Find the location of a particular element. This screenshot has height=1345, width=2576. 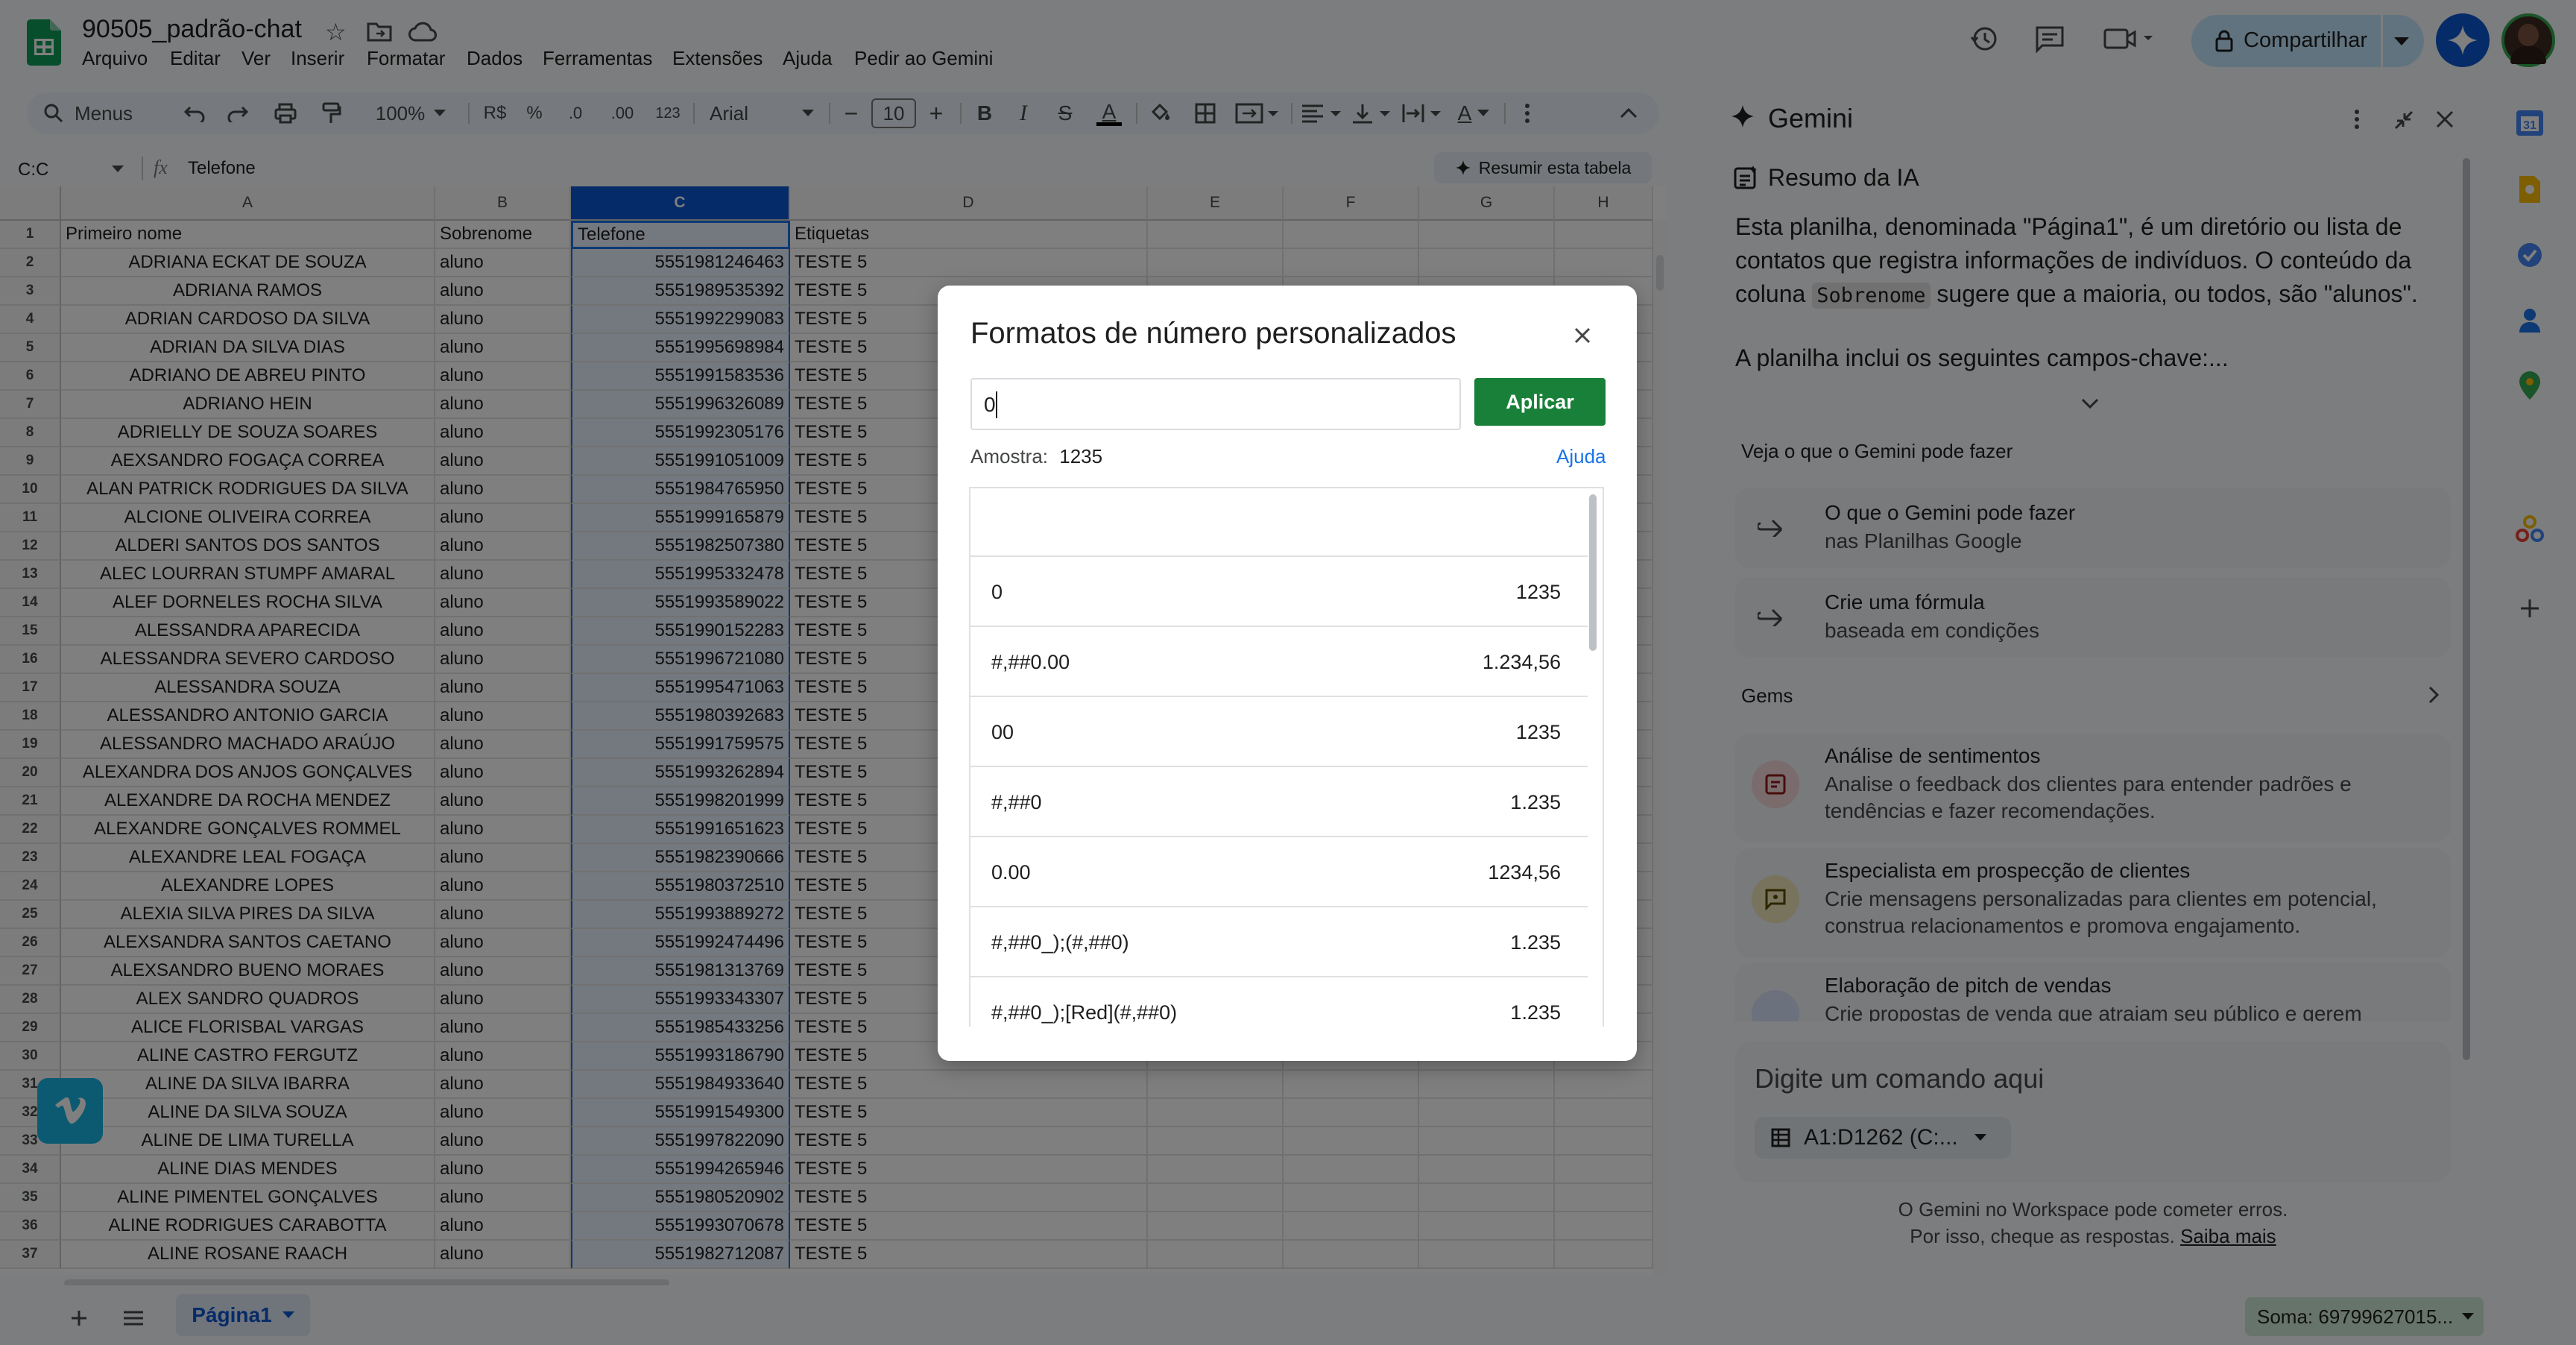

help-link: Ajuda is located at coordinates (1581, 456).